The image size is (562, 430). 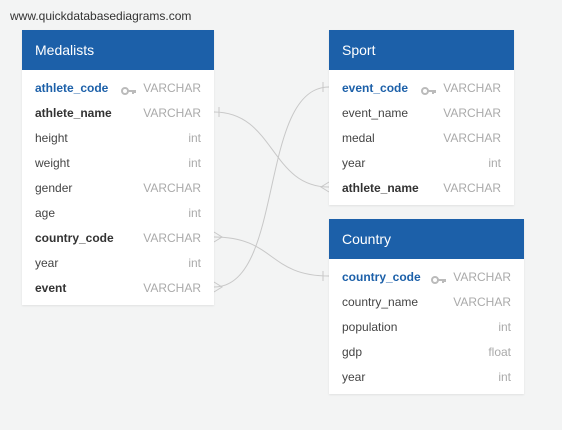 What do you see at coordinates (45, 212) in the screenshot?
I see `column-name: age` at bounding box center [45, 212].